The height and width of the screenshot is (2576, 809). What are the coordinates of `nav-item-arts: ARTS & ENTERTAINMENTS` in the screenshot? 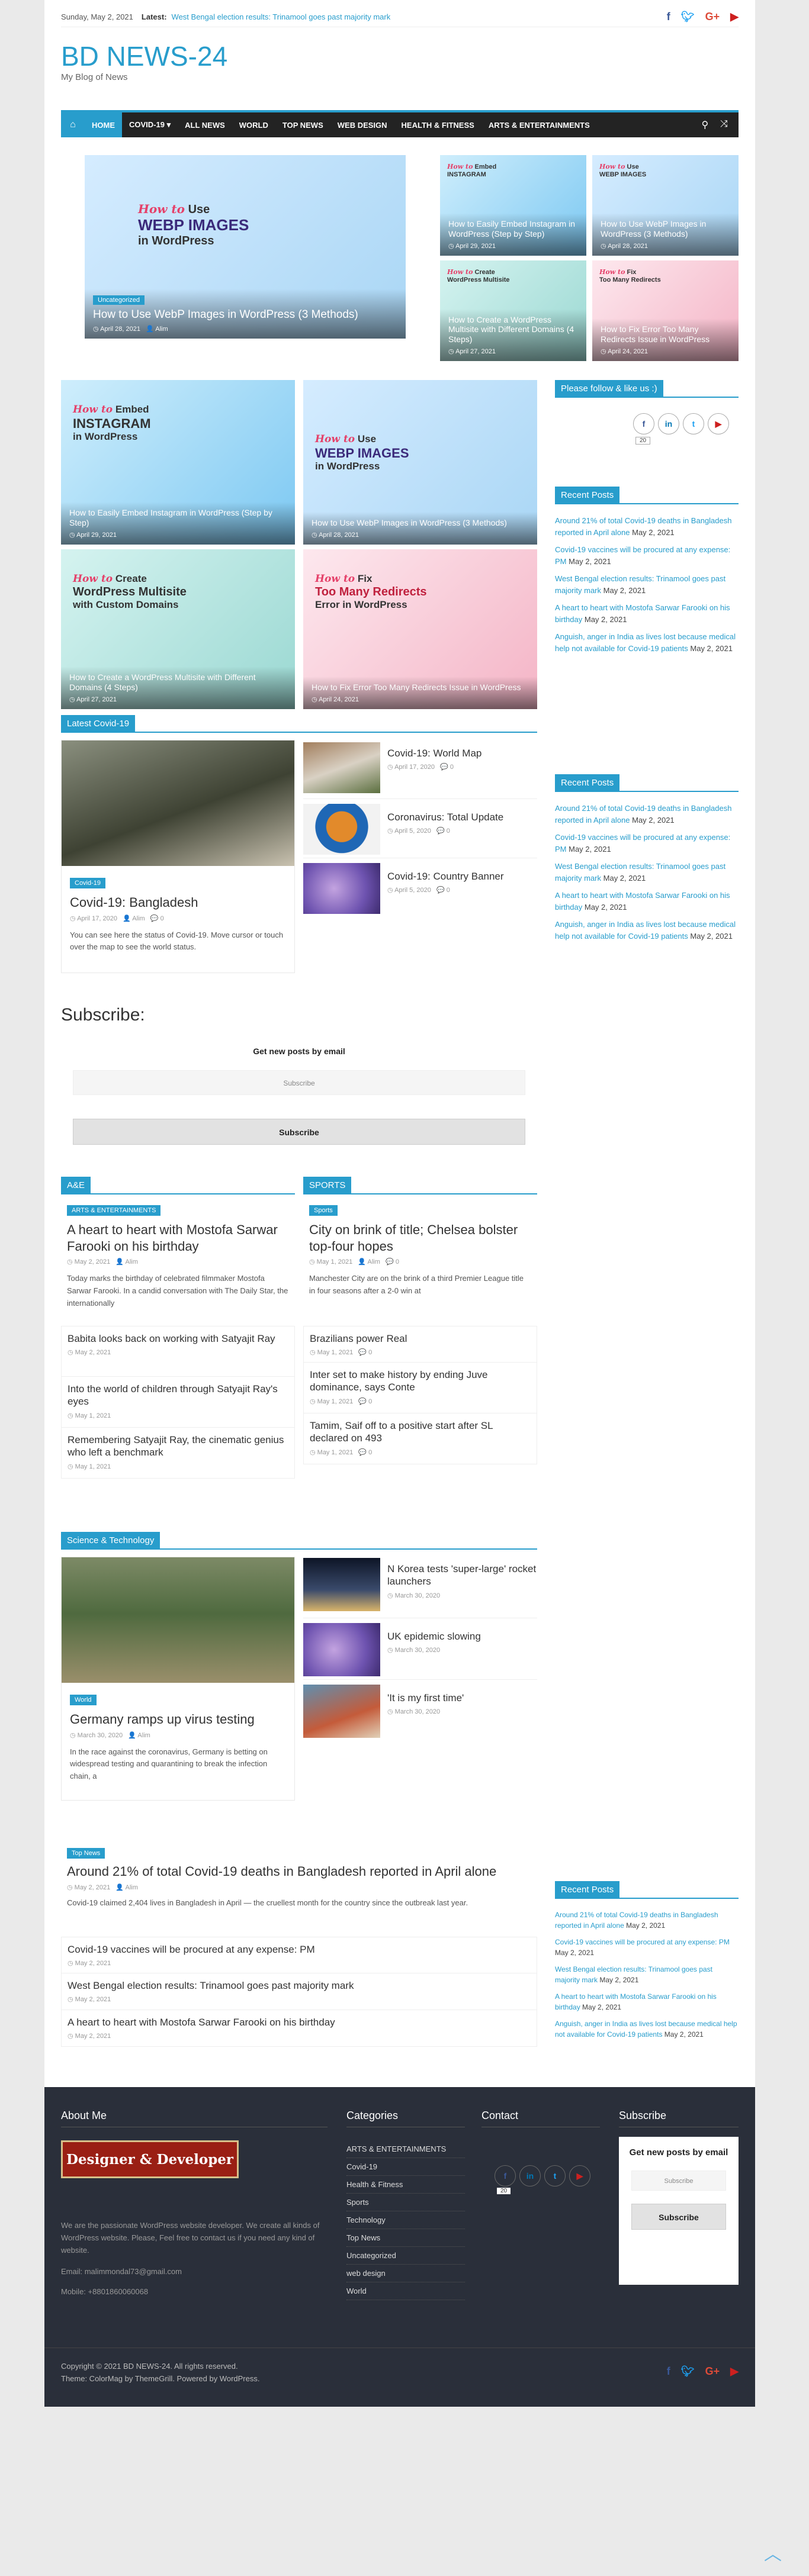 It's located at (539, 124).